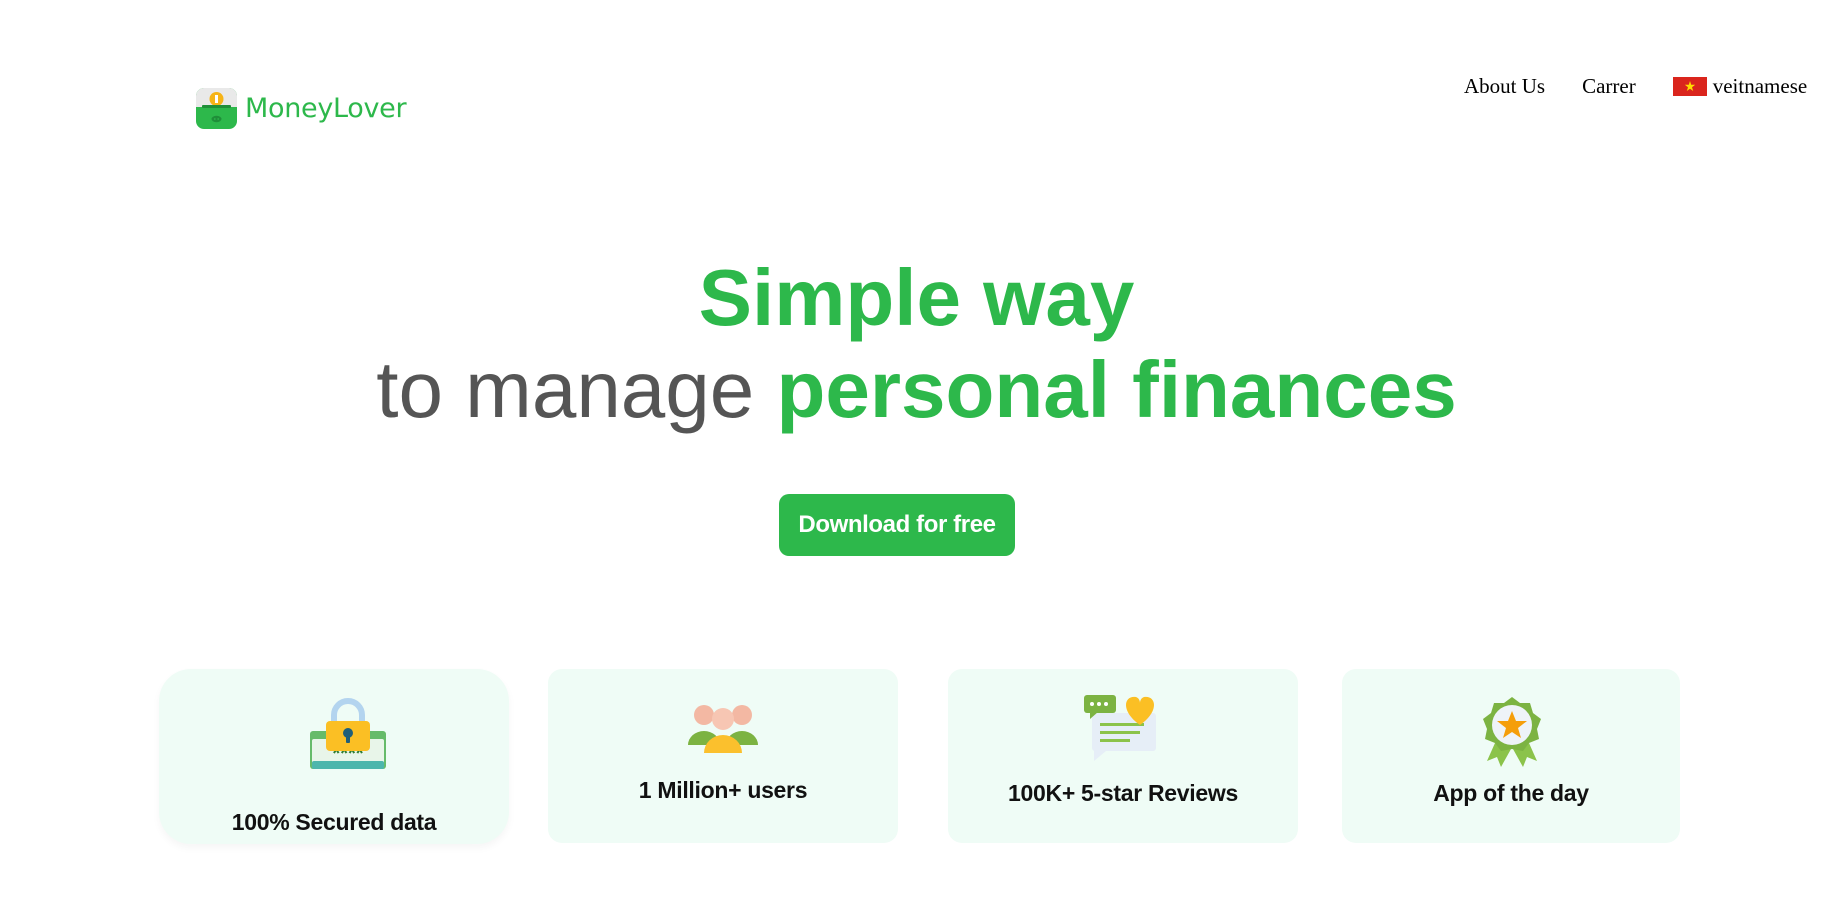  Describe the element at coordinates (334, 822) in the screenshot. I see `feature-label: 100% Secured data` at that location.